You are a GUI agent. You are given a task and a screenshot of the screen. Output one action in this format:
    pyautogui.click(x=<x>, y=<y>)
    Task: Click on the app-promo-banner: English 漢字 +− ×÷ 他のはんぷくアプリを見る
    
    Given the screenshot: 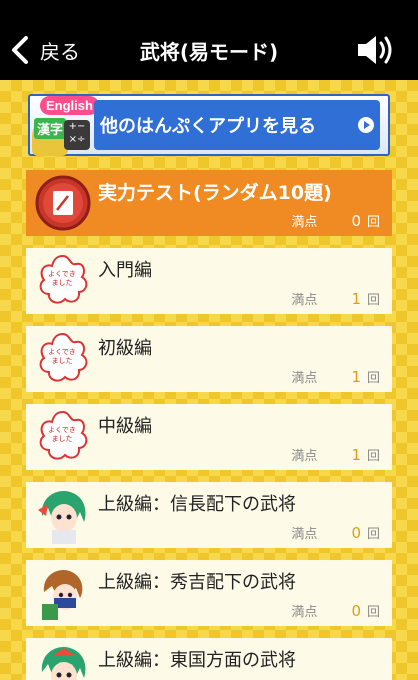 What is the action you would take?
    pyautogui.click(x=209, y=125)
    